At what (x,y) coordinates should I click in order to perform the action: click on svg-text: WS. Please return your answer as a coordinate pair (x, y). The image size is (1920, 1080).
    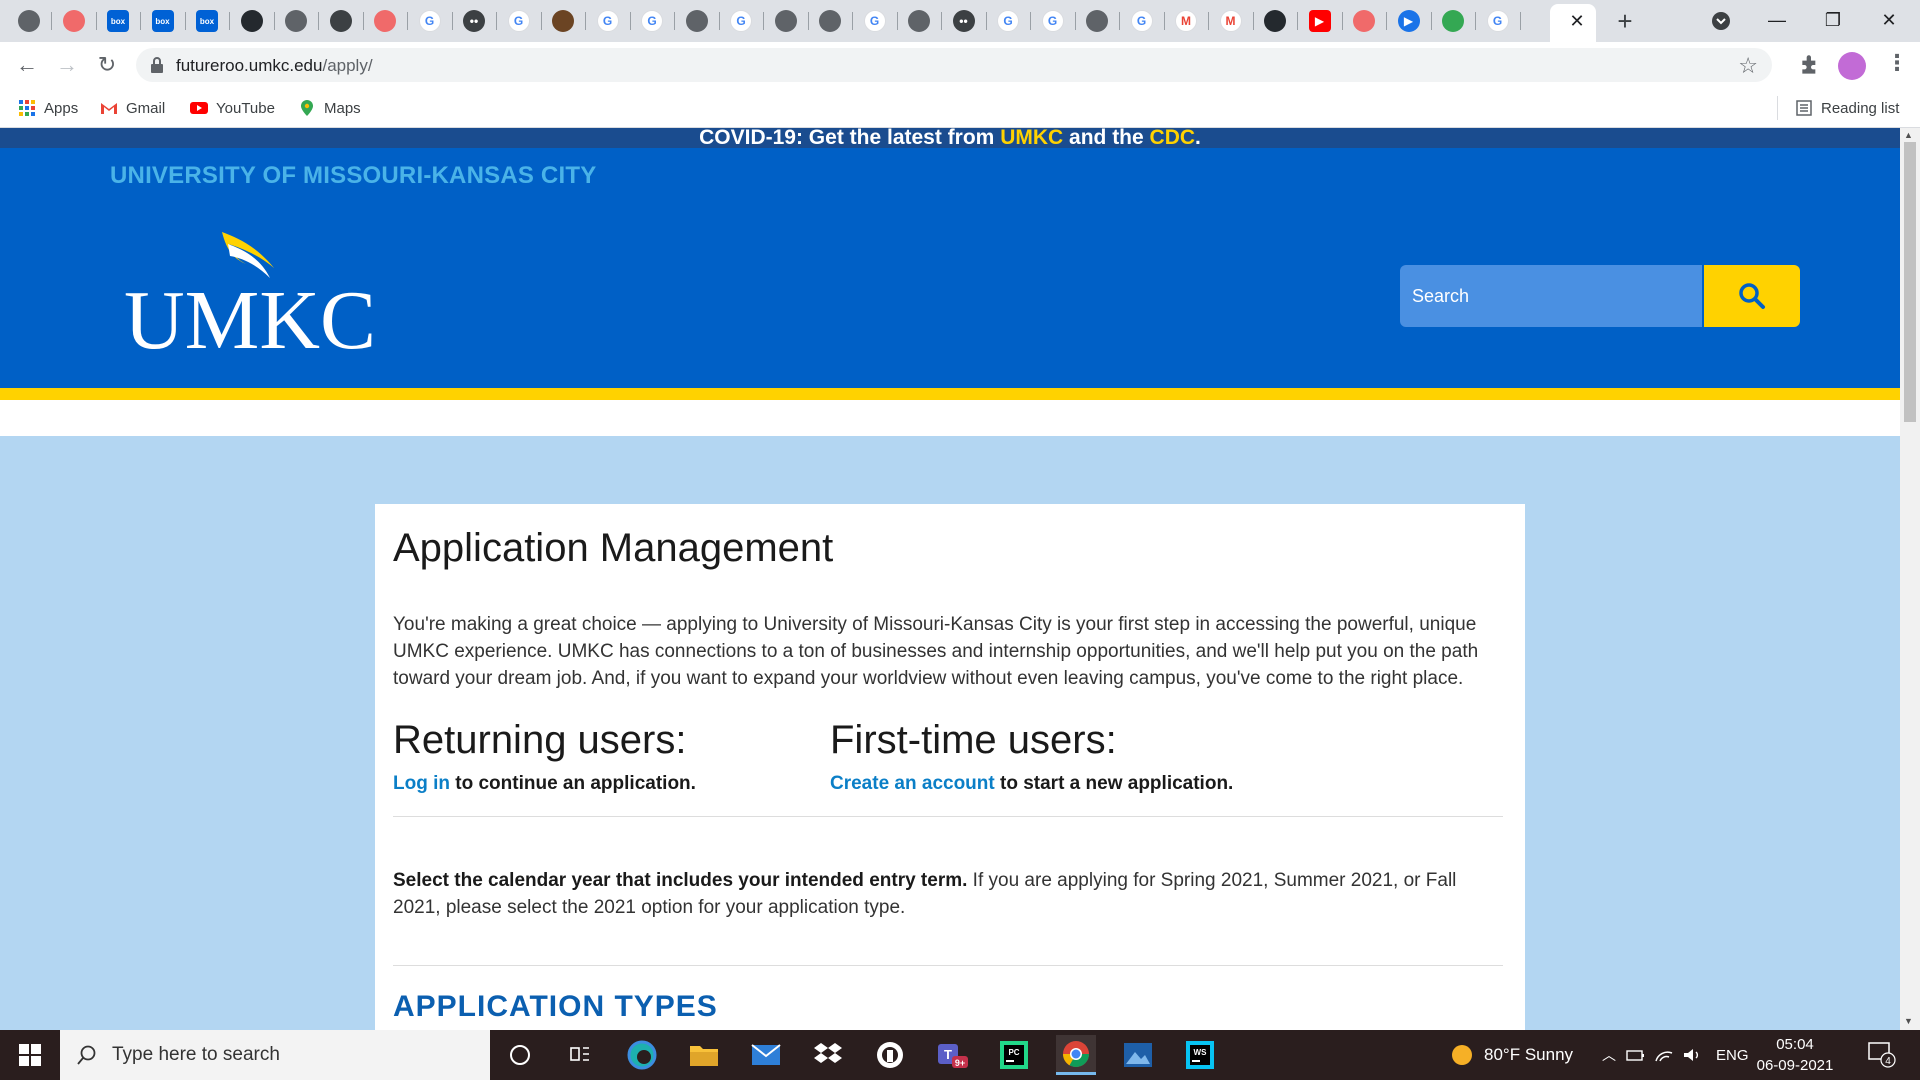
    Looking at the image, I should click on (1201, 1052).